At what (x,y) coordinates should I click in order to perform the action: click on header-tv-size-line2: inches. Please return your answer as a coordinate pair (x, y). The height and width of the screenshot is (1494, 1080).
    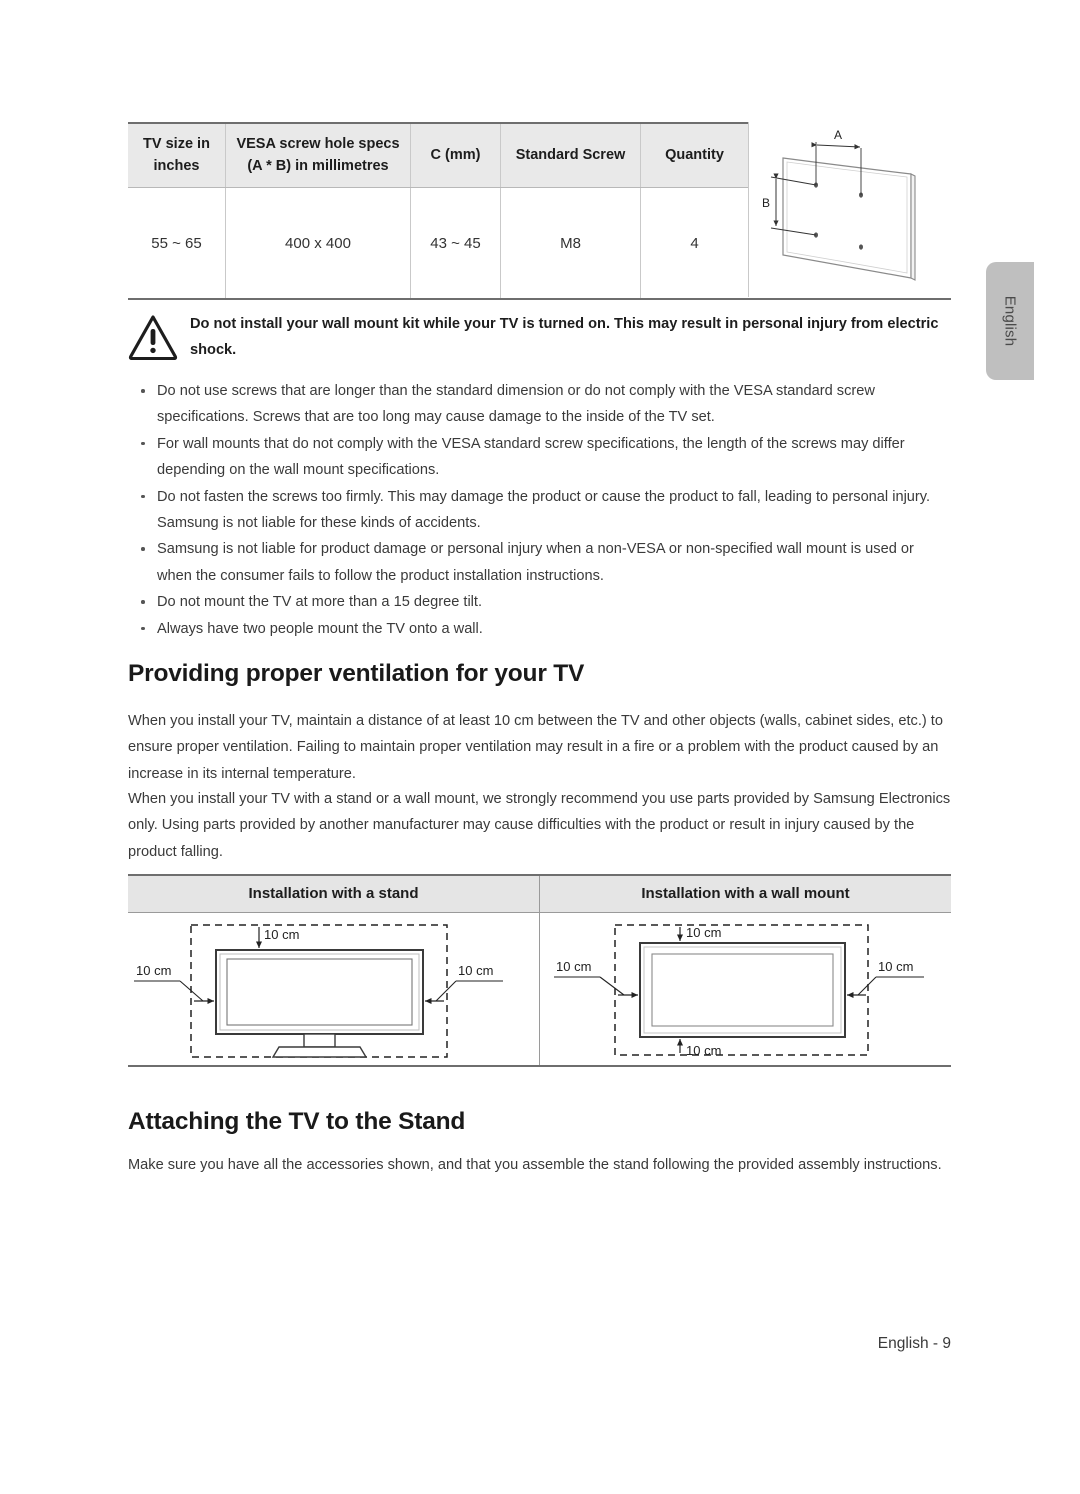
    Looking at the image, I should click on (176, 165).